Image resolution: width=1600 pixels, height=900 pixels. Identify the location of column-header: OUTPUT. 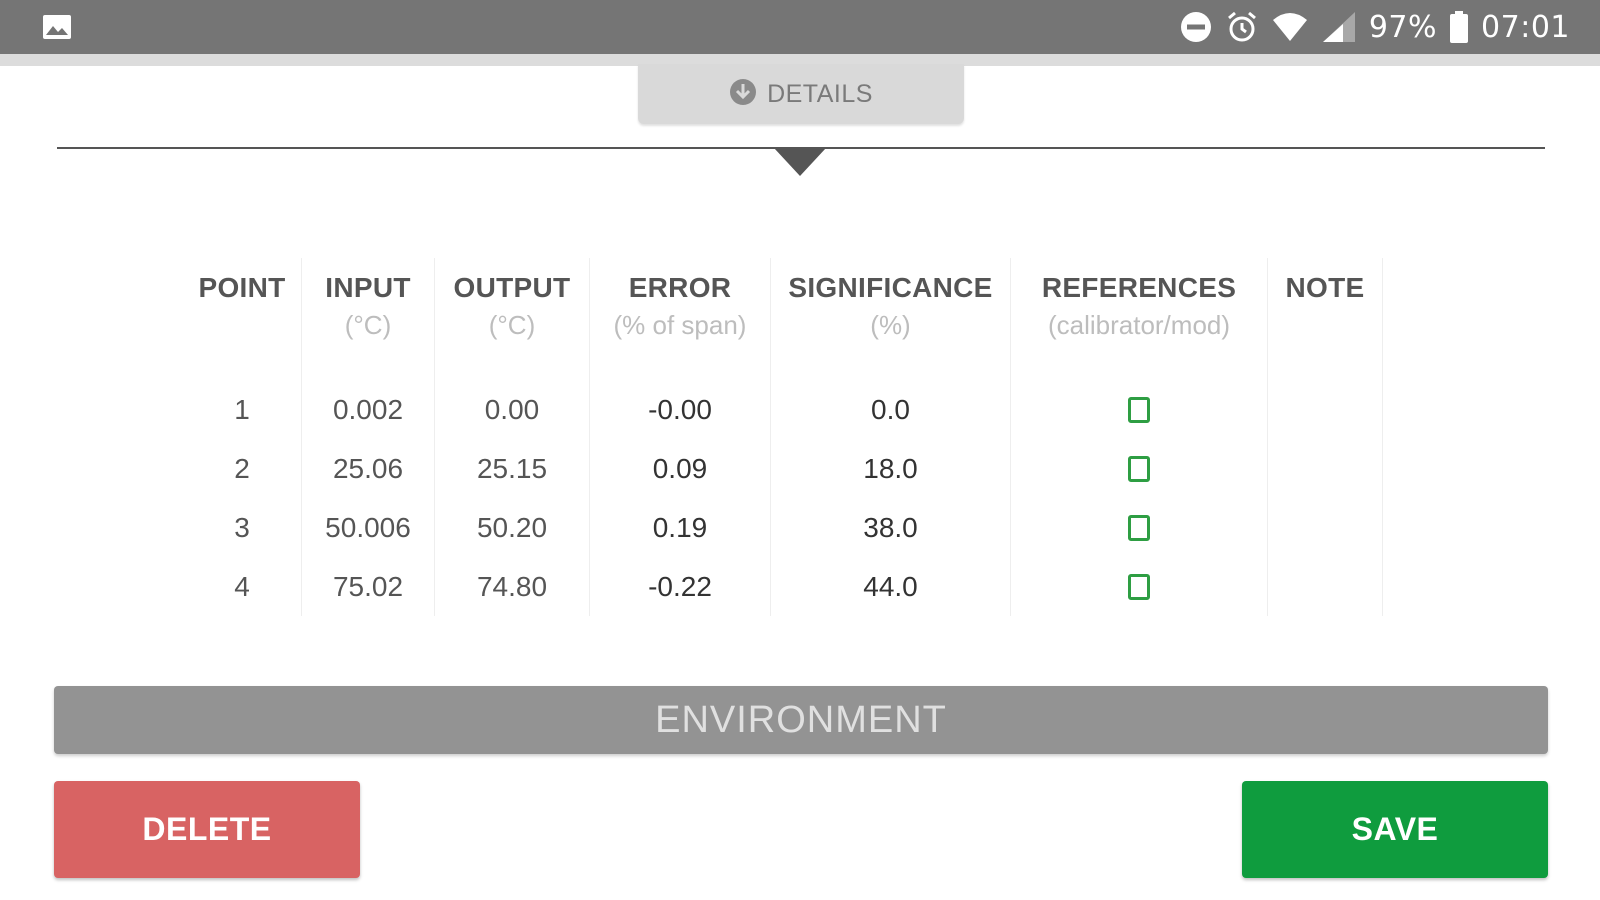
(512, 287).